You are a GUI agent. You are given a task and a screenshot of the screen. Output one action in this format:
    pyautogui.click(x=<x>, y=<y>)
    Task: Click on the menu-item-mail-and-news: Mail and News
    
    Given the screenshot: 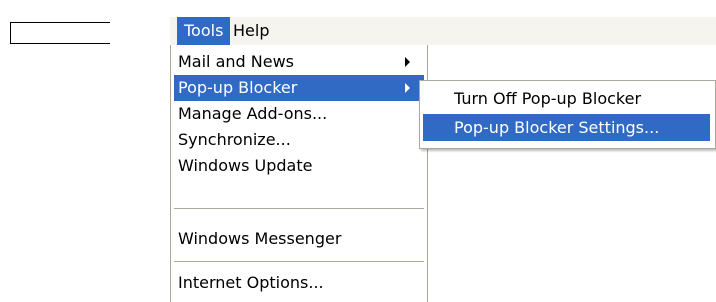 What is the action you would take?
    pyautogui.click(x=299, y=62)
    